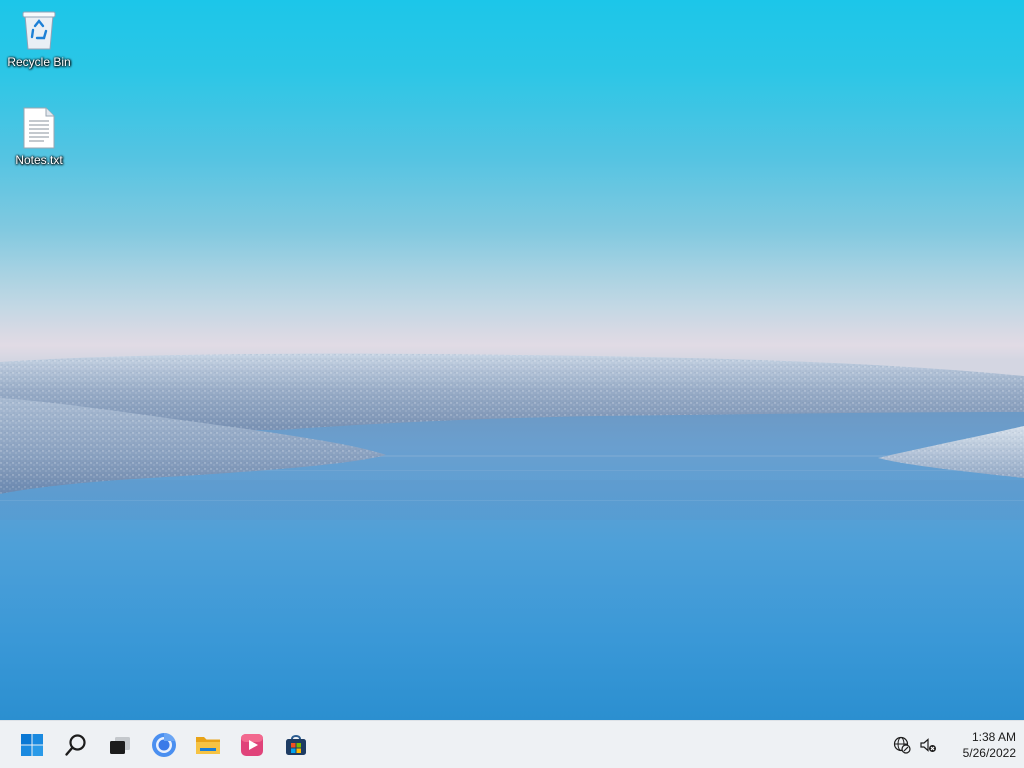 This screenshot has height=768, width=1024. I want to click on search-icon, so click(75, 745).